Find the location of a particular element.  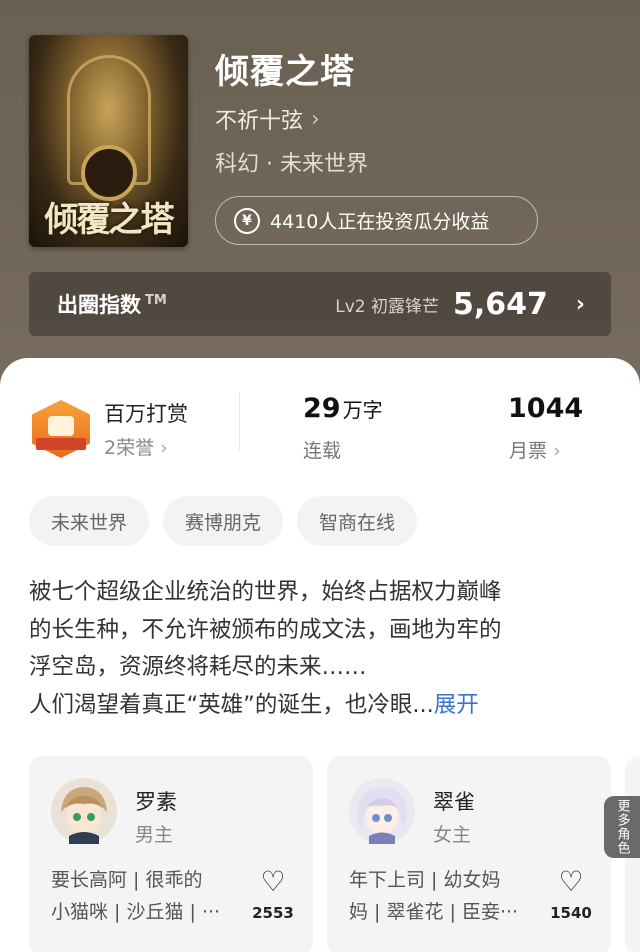

popularity-index-bar: 出圈指数 TM Lv2 初露锋芒 5,647 › is located at coordinates (320, 304).